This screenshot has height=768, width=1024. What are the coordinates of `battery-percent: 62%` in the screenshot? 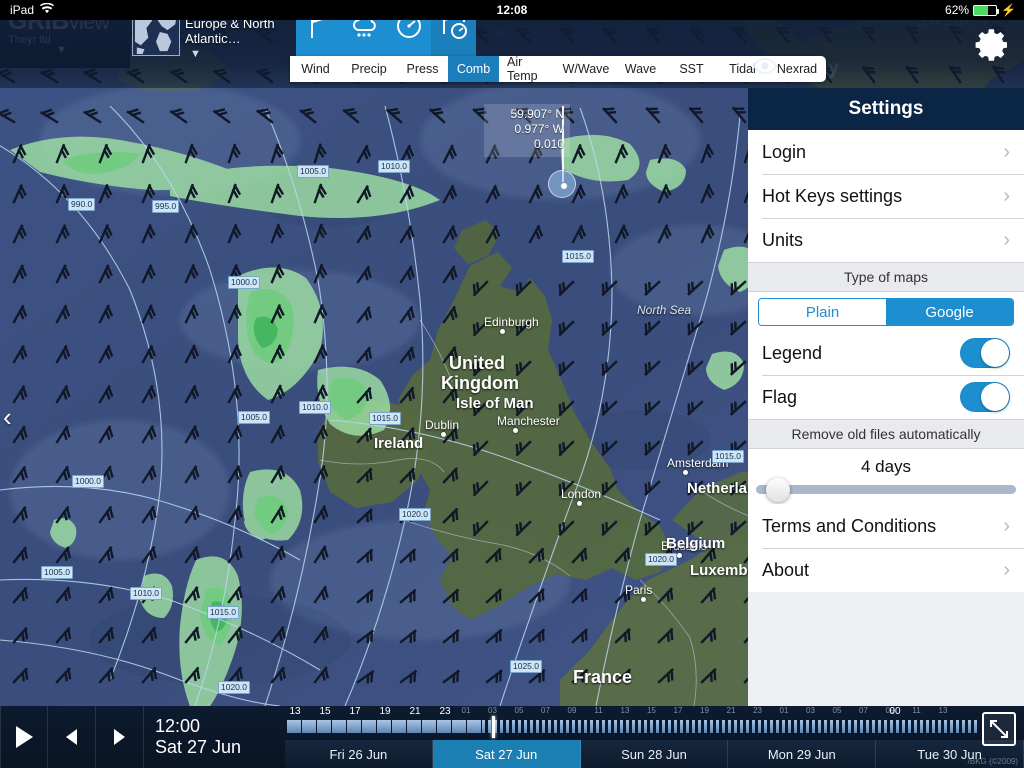 It's located at (957, 10).